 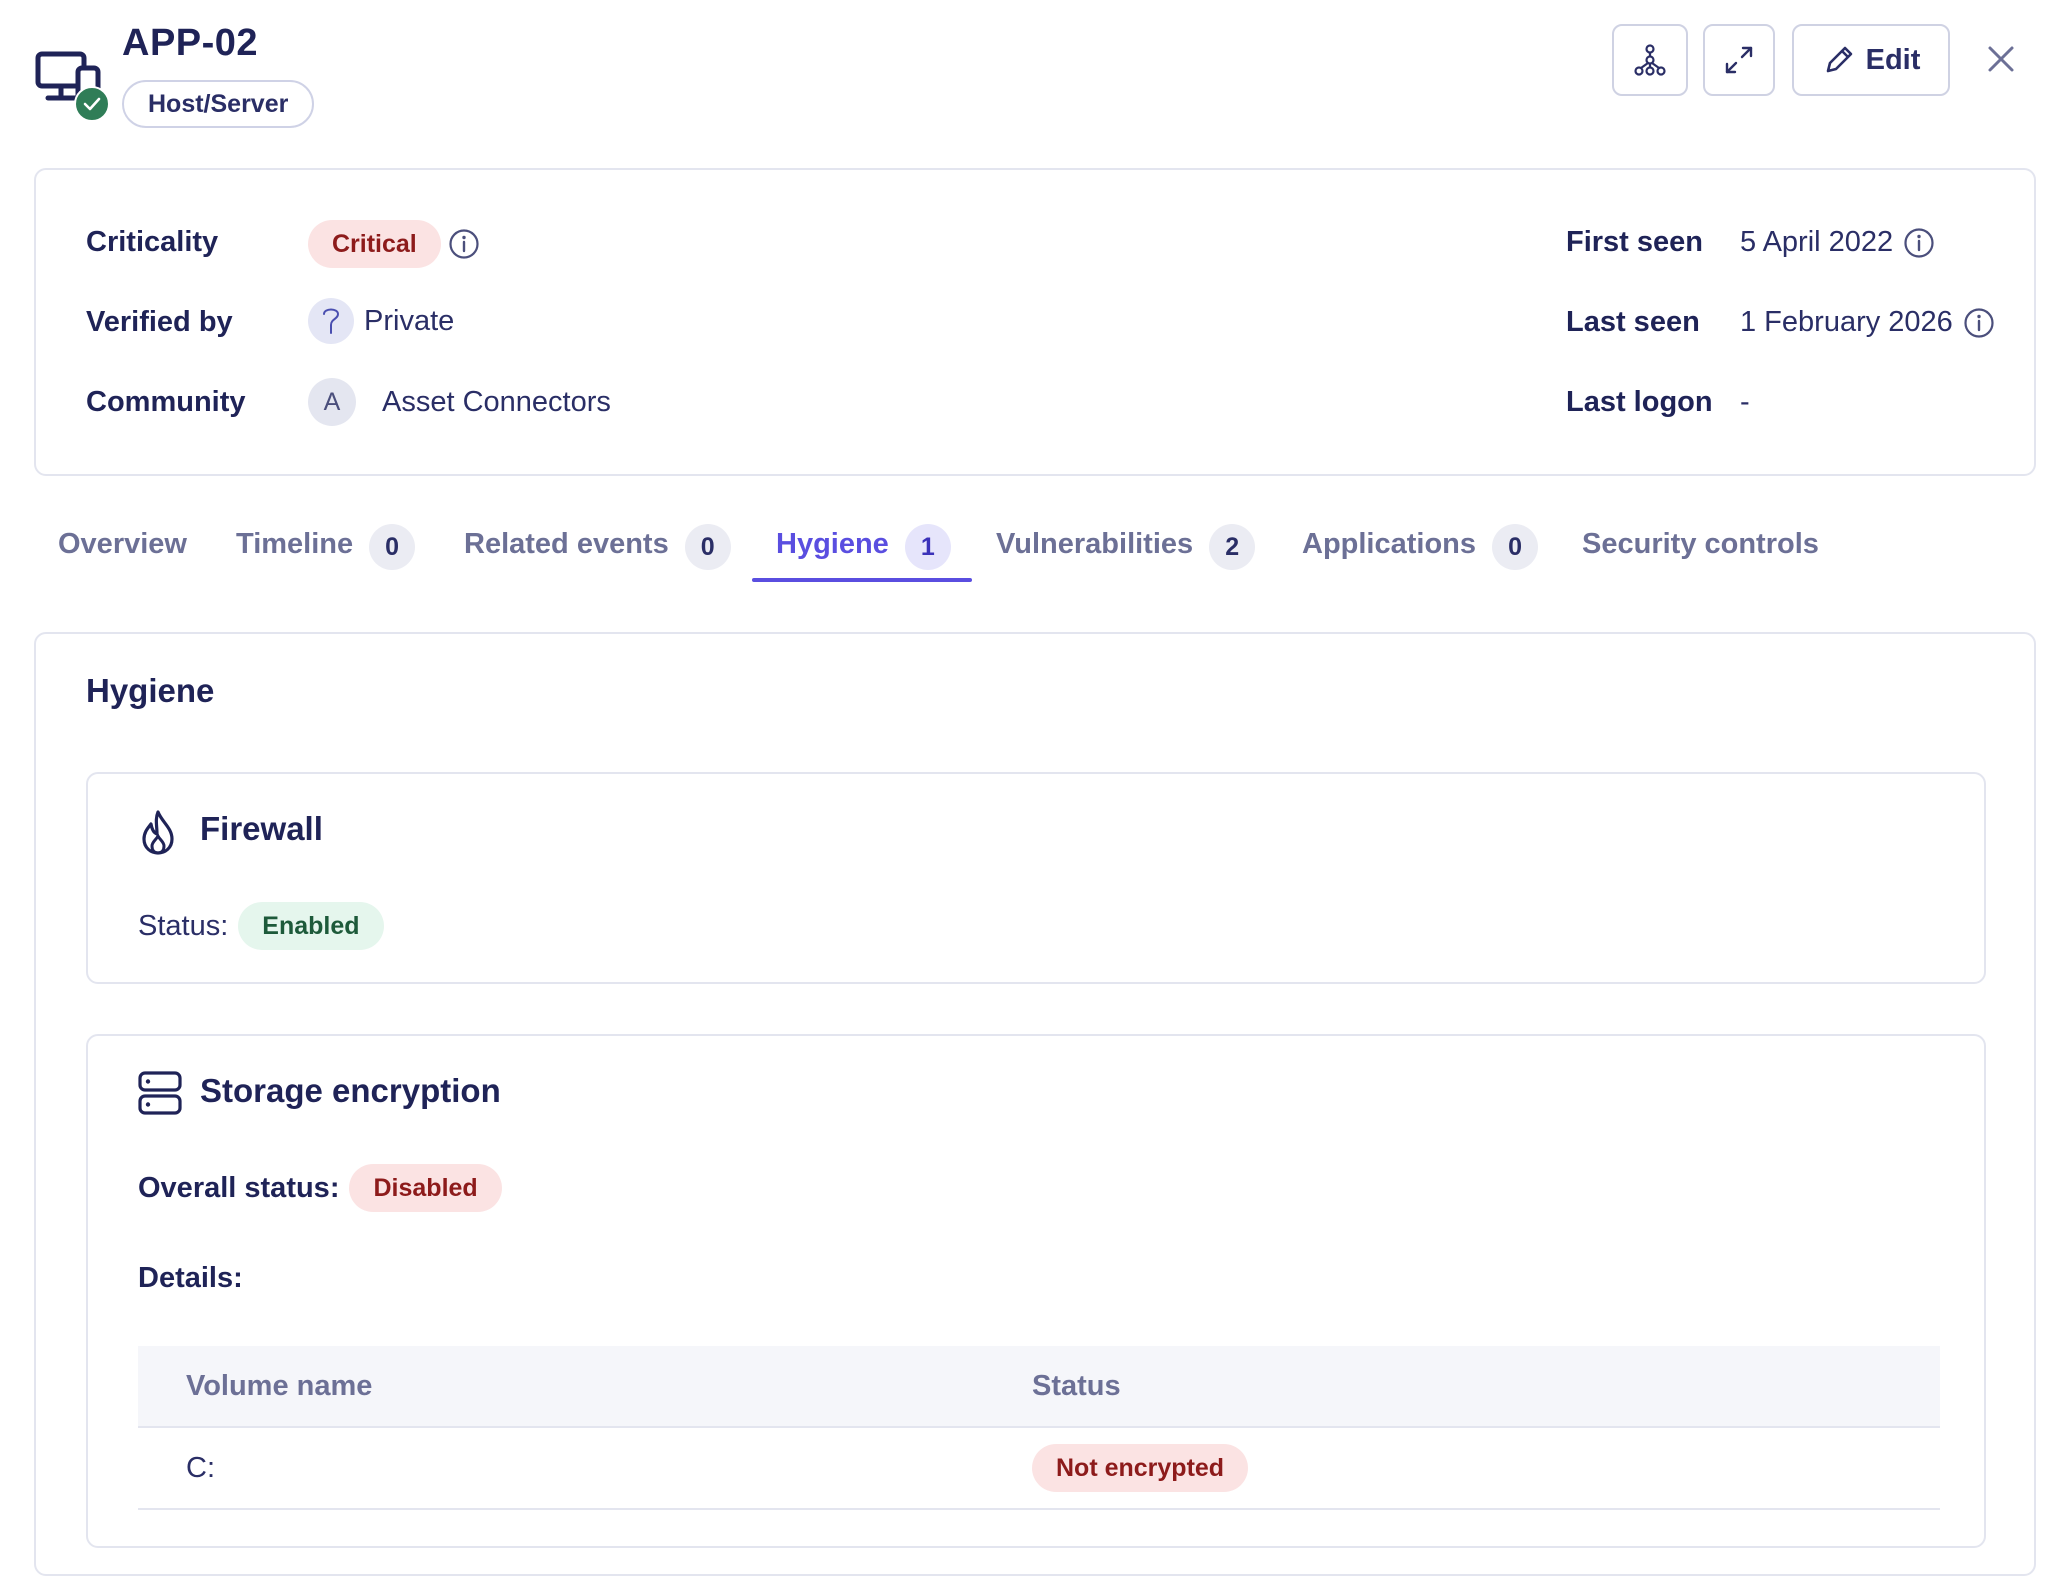 What do you see at coordinates (1700, 544) in the screenshot?
I see `tab-label: Security controls` at bounding box center [1700, 544].